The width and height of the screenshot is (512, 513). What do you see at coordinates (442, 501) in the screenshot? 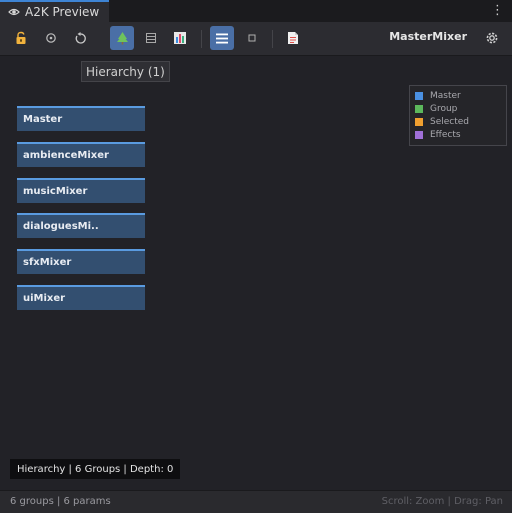
I see `footer-hint: Scroll: Zoom | Drag: Pan` at bounding box center [442, 501].